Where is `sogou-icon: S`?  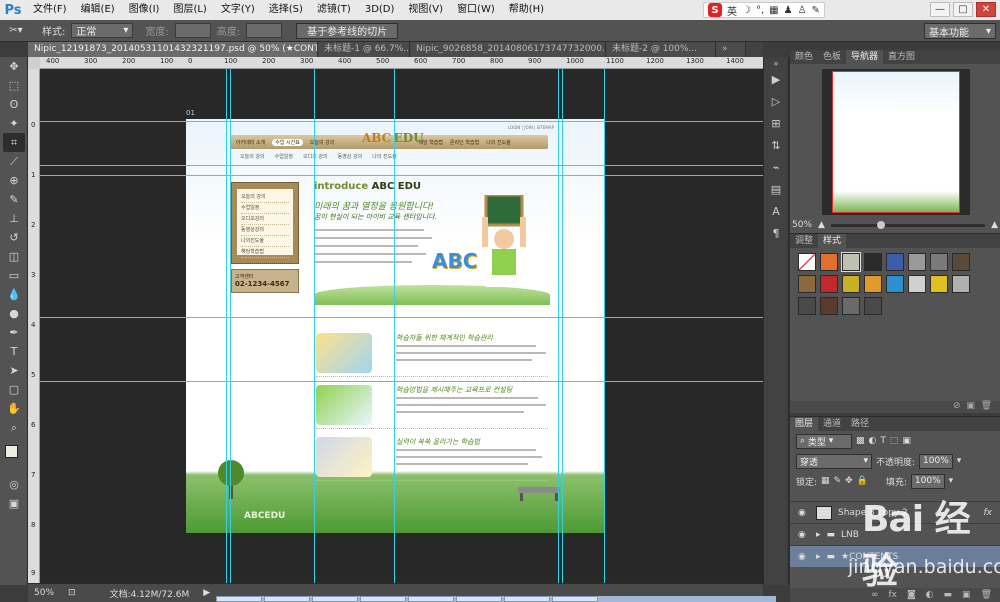
sogou-icon: S is located at coordinates (715, 10).